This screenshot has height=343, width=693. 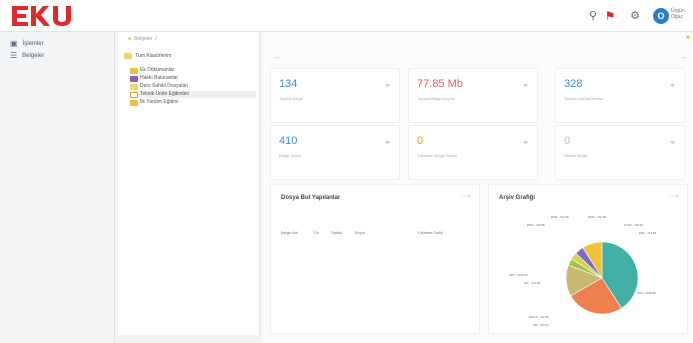 What do you see at coordinates (620, 152) in the screenshot?
I see `stat-card: 0 Silinen Belge ⚭` at bounding box center [620, 152].